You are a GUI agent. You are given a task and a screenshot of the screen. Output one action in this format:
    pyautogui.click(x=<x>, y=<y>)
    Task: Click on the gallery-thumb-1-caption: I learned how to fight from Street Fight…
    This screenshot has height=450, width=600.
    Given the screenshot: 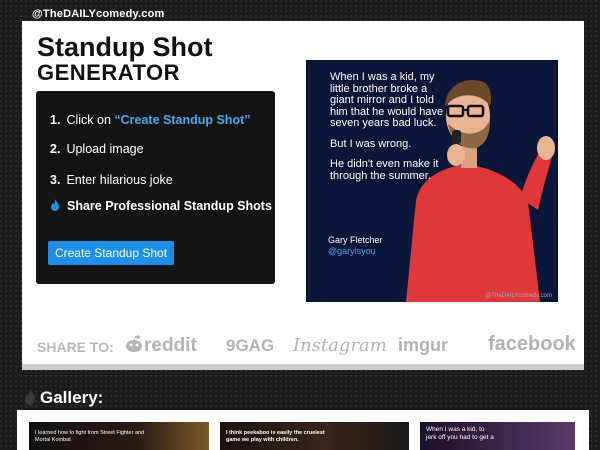 What is the action you would take?
    pyautogui.click(x=90, y=436)
    